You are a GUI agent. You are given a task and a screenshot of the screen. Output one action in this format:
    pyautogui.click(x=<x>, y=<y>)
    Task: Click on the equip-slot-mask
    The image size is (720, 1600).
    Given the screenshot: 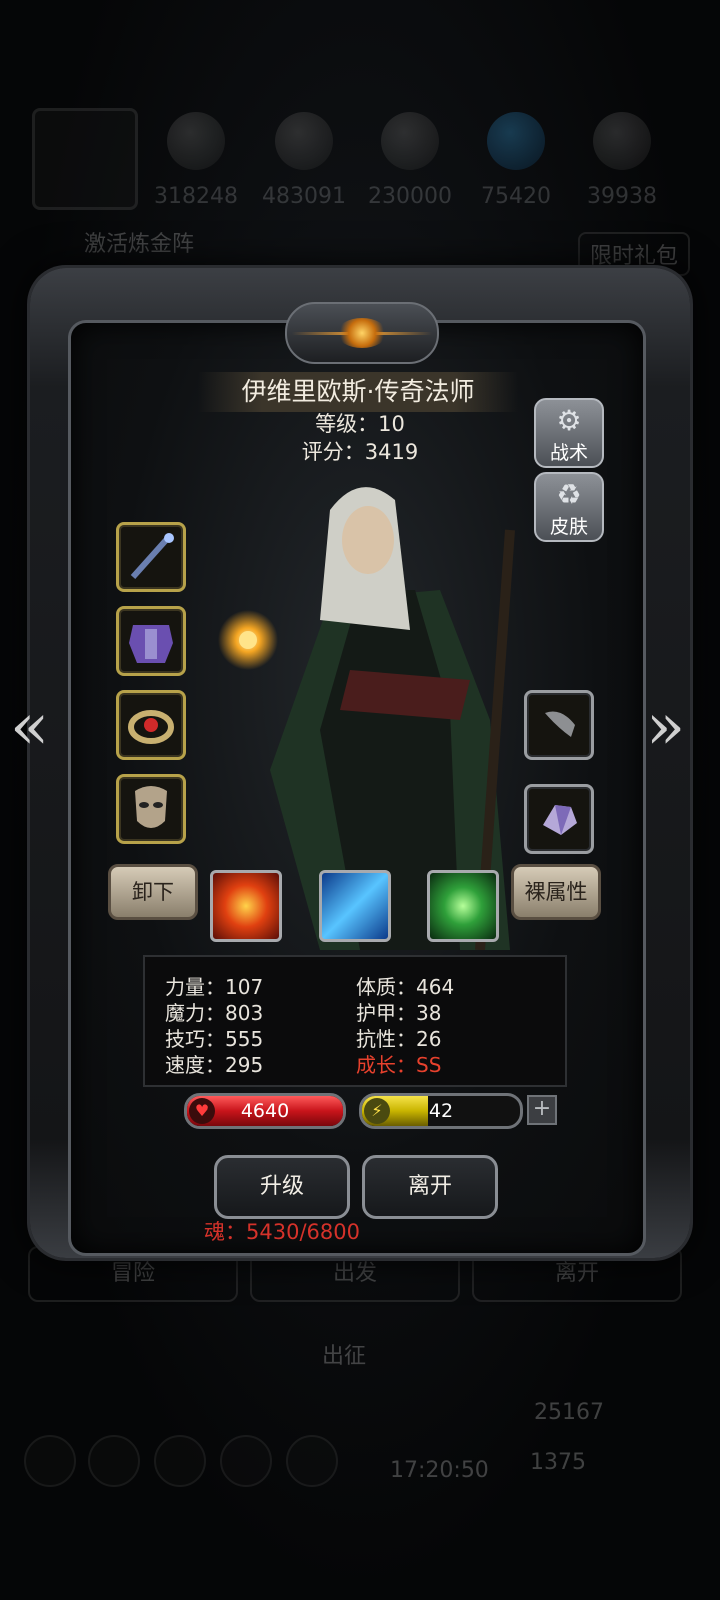 What is the action you would take?
    pyautogui.click(x=151, y=809)
    